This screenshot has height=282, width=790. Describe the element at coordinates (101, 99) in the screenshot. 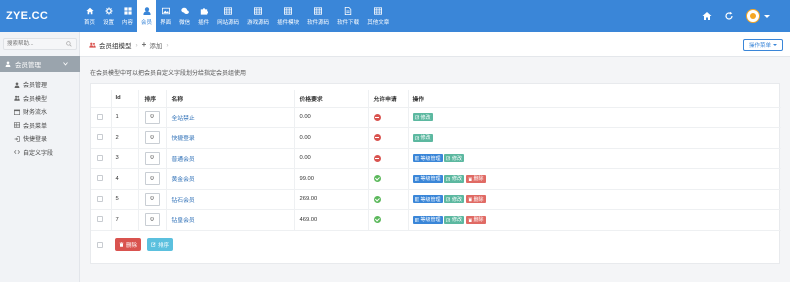

I see `header-checkbox-cell` at that location.